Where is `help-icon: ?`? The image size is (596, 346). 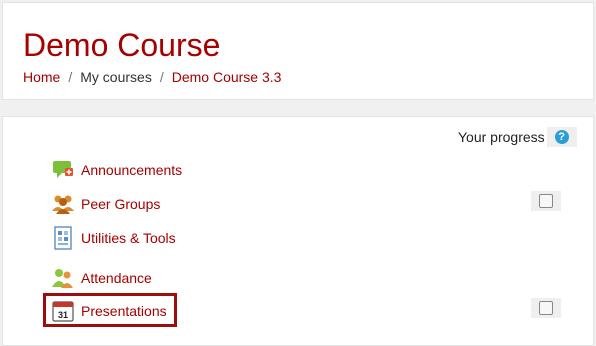 help-icon: ? is located at coordinates (561, 137).